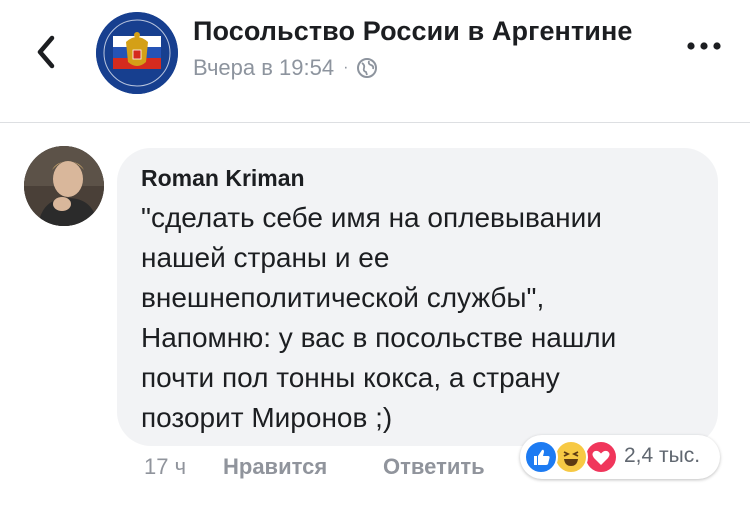 This screenshot has height=516, width=750. I want to click on comment-line: позорит Миронов ;), so click(267, 417).